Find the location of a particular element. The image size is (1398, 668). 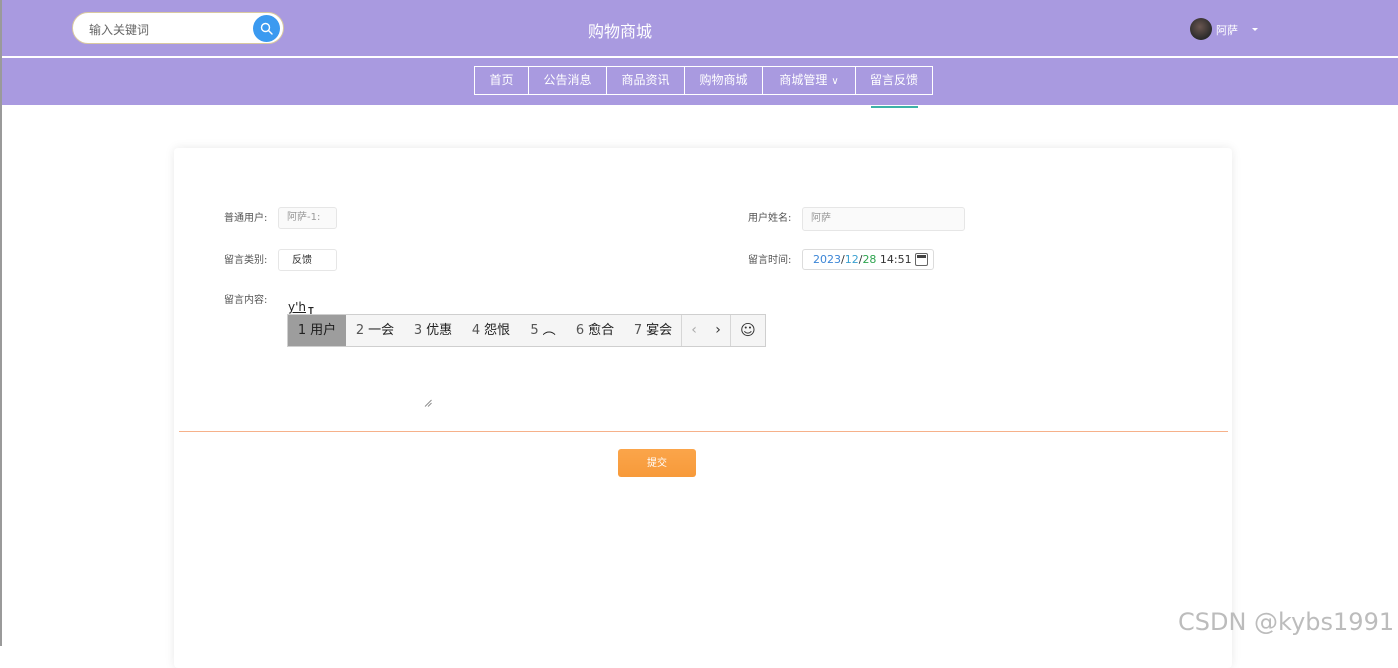

nav-shop: 购物商城 is located at coordinates (723, 80).